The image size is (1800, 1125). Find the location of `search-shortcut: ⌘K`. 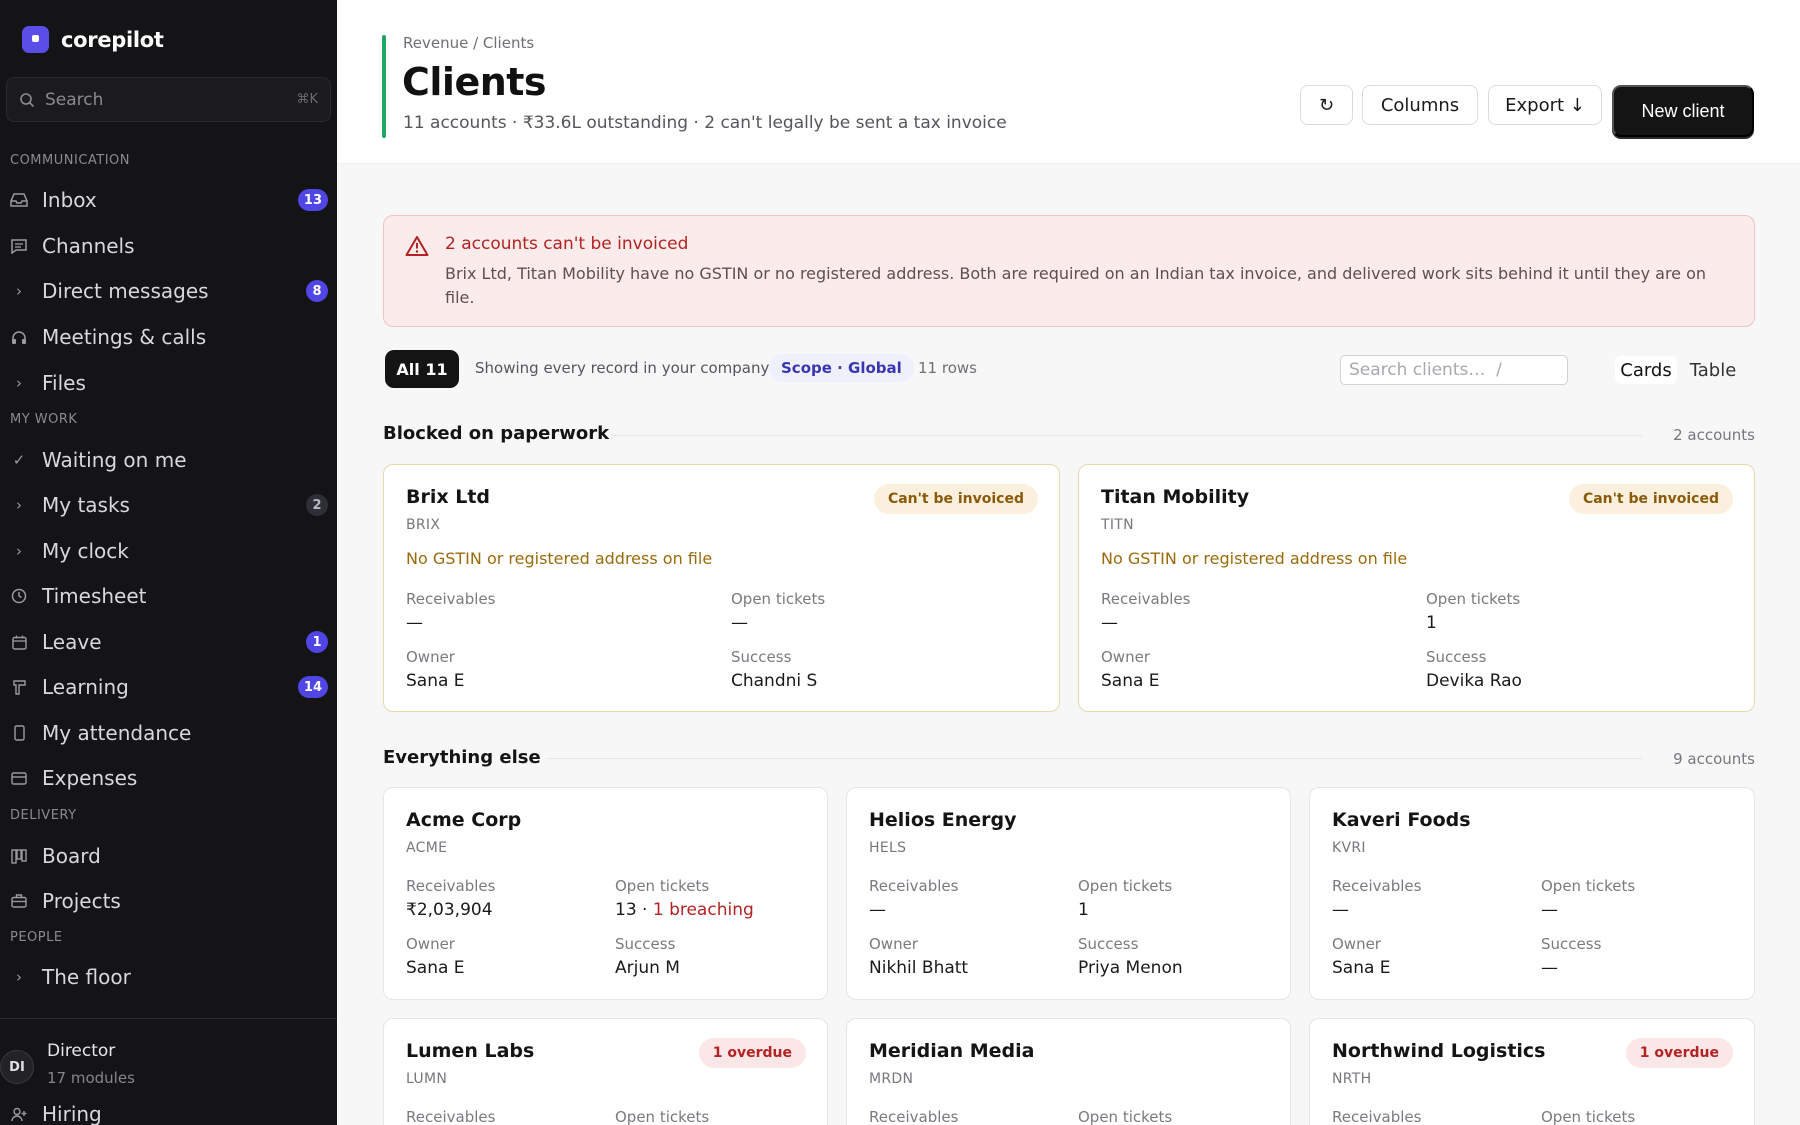

search-shortcut: ⌘K is located at coordinates (307, 99).